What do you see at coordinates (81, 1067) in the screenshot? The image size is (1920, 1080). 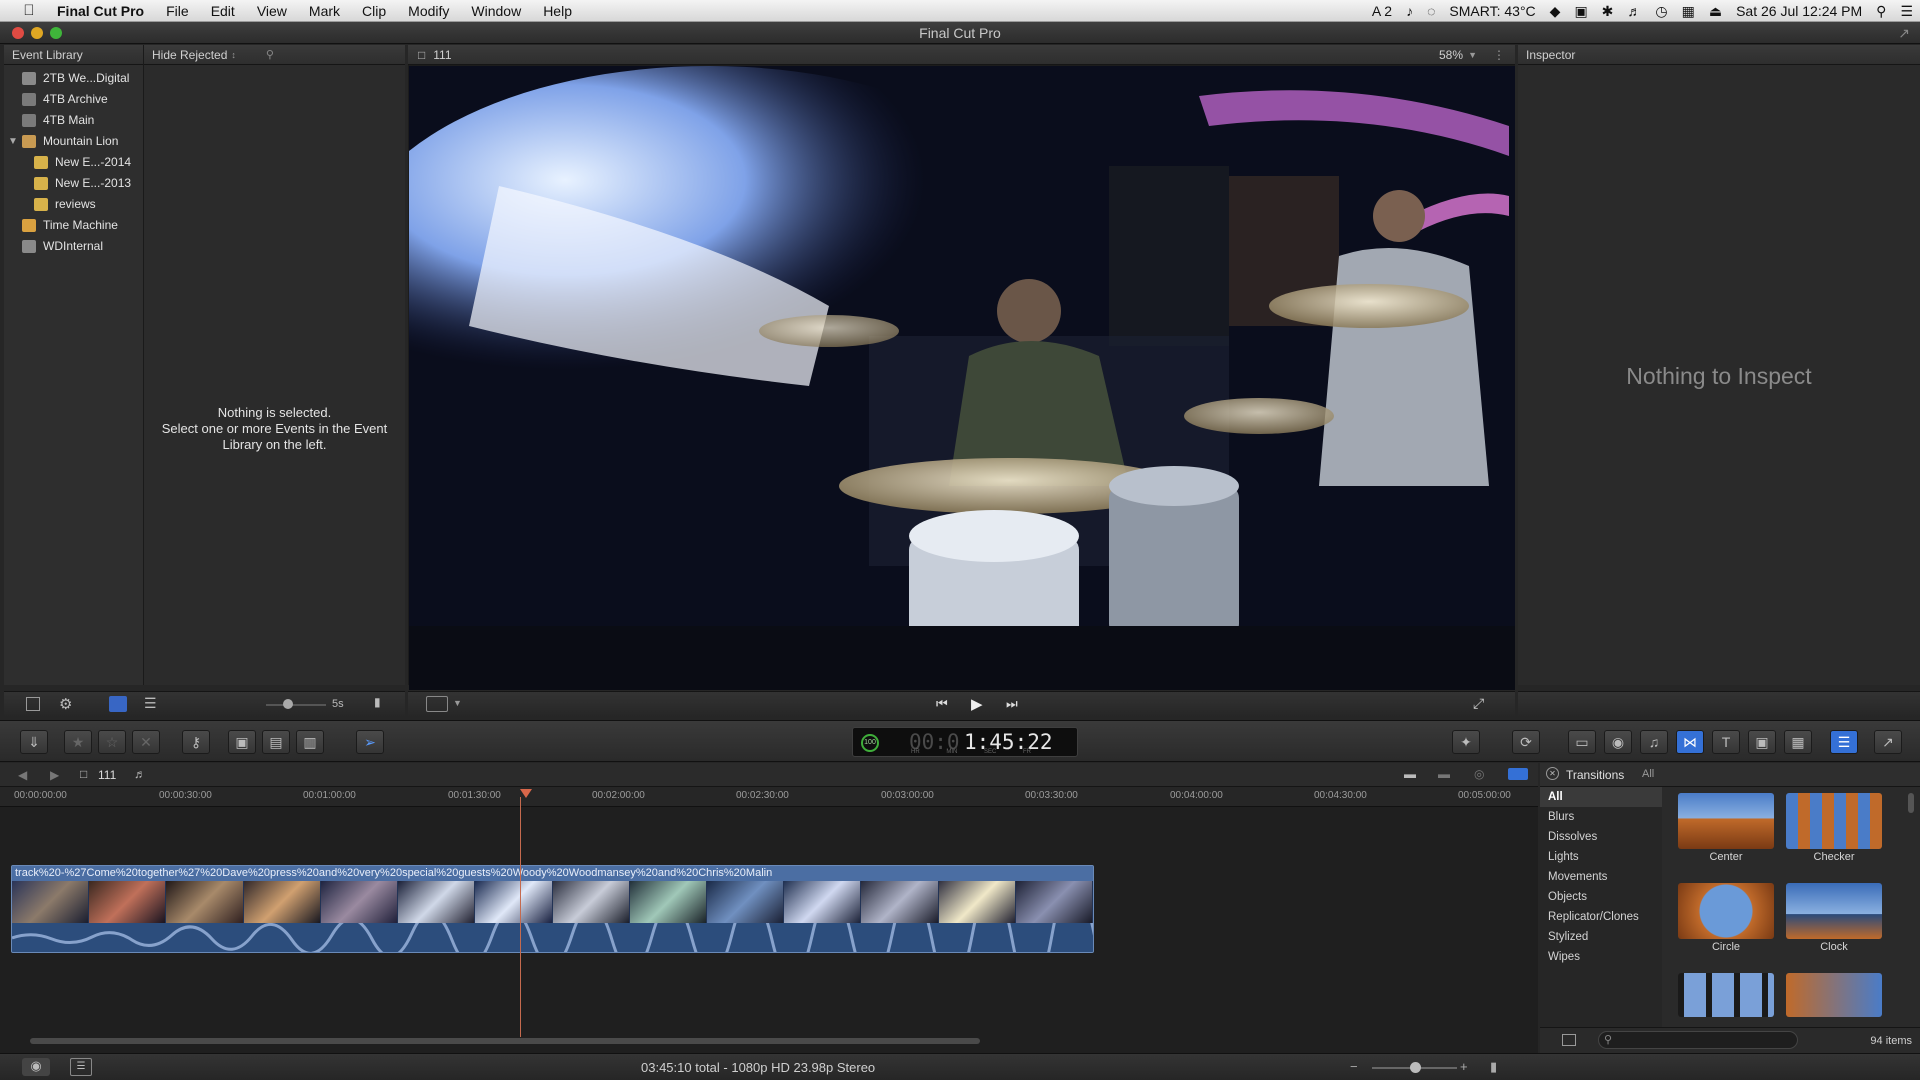 I see `timeline-index-button: ☰` at bounding box center [81, 1067].